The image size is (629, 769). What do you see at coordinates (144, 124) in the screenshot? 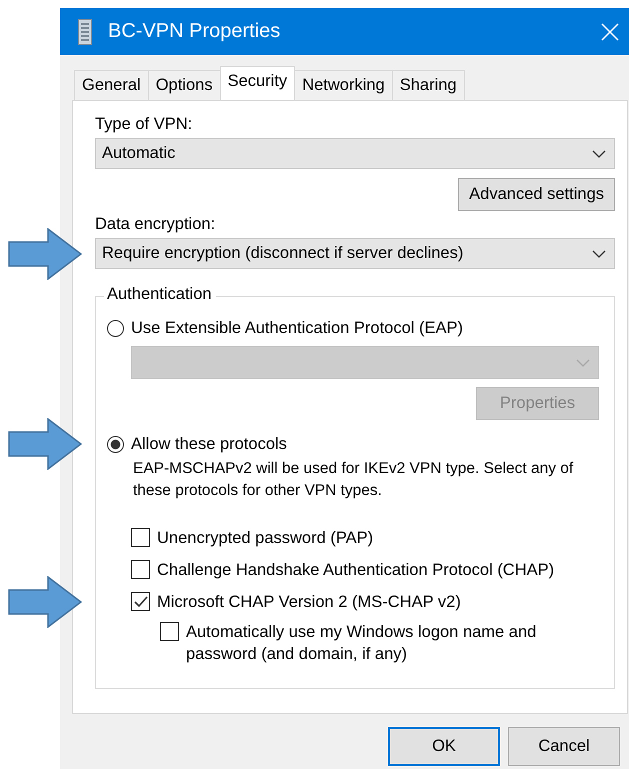
I see `field-label: Type of VPN:` at bounding box center [144, 124].